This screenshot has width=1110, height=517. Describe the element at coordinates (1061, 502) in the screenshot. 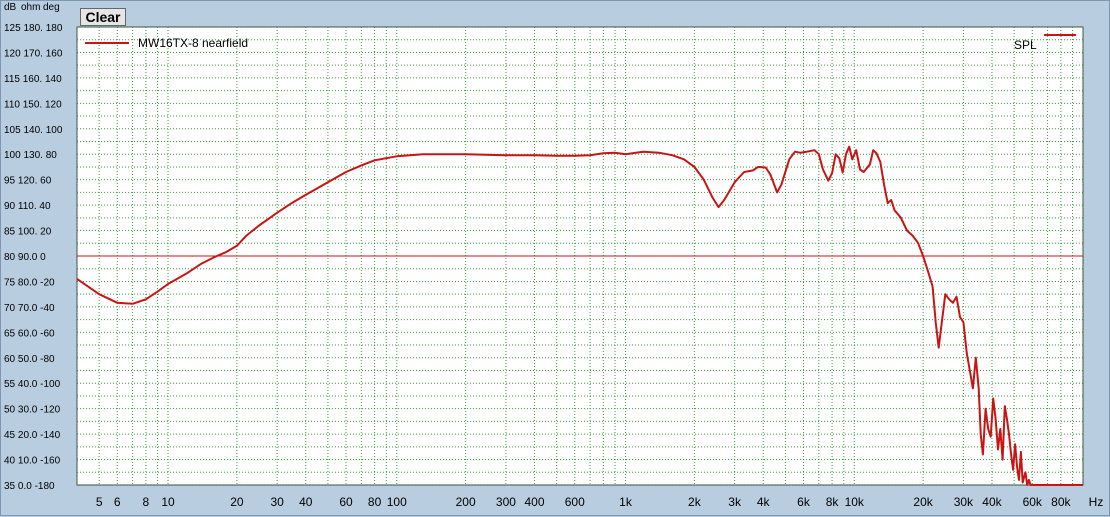

I see `x-tick-label: 80k` at that location.